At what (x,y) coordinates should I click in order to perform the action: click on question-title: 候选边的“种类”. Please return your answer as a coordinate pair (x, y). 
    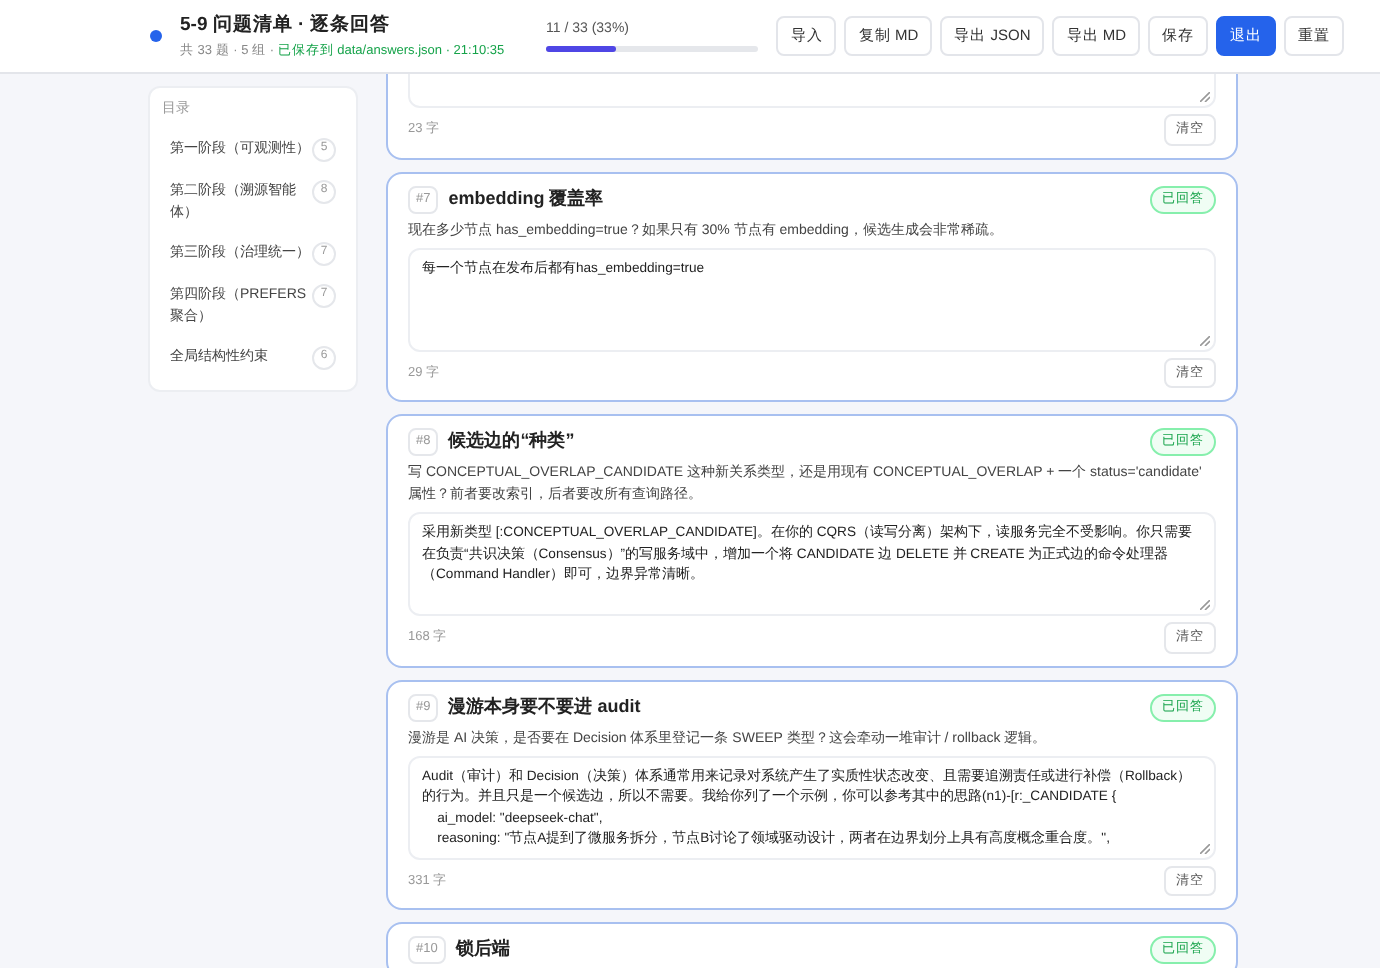
    Looking at the image, I should click on (511, 441).